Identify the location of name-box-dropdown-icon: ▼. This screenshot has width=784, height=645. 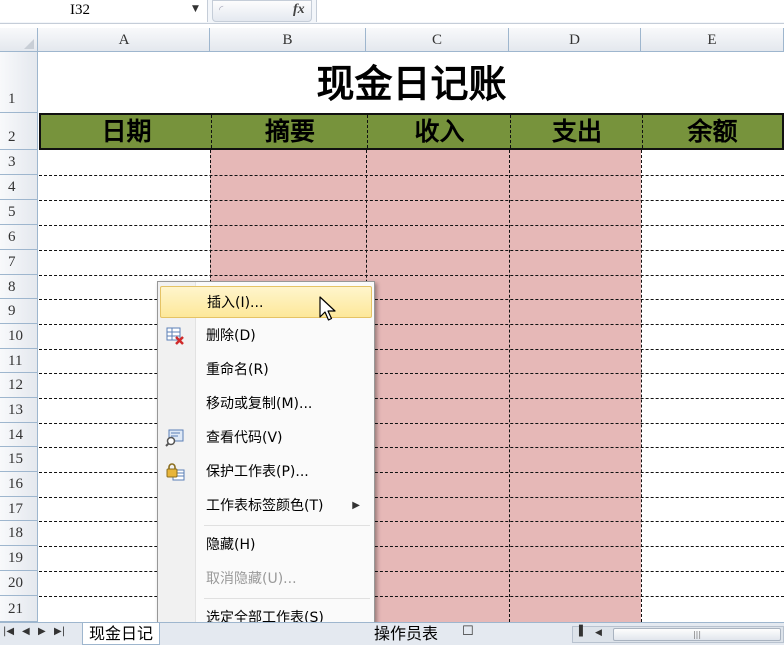
(195, 9).